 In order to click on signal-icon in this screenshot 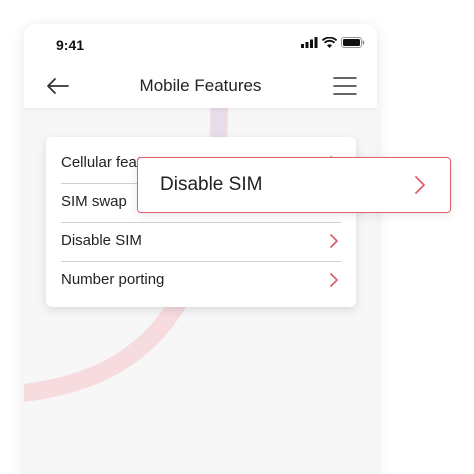, I will do `click(309, 42)`.